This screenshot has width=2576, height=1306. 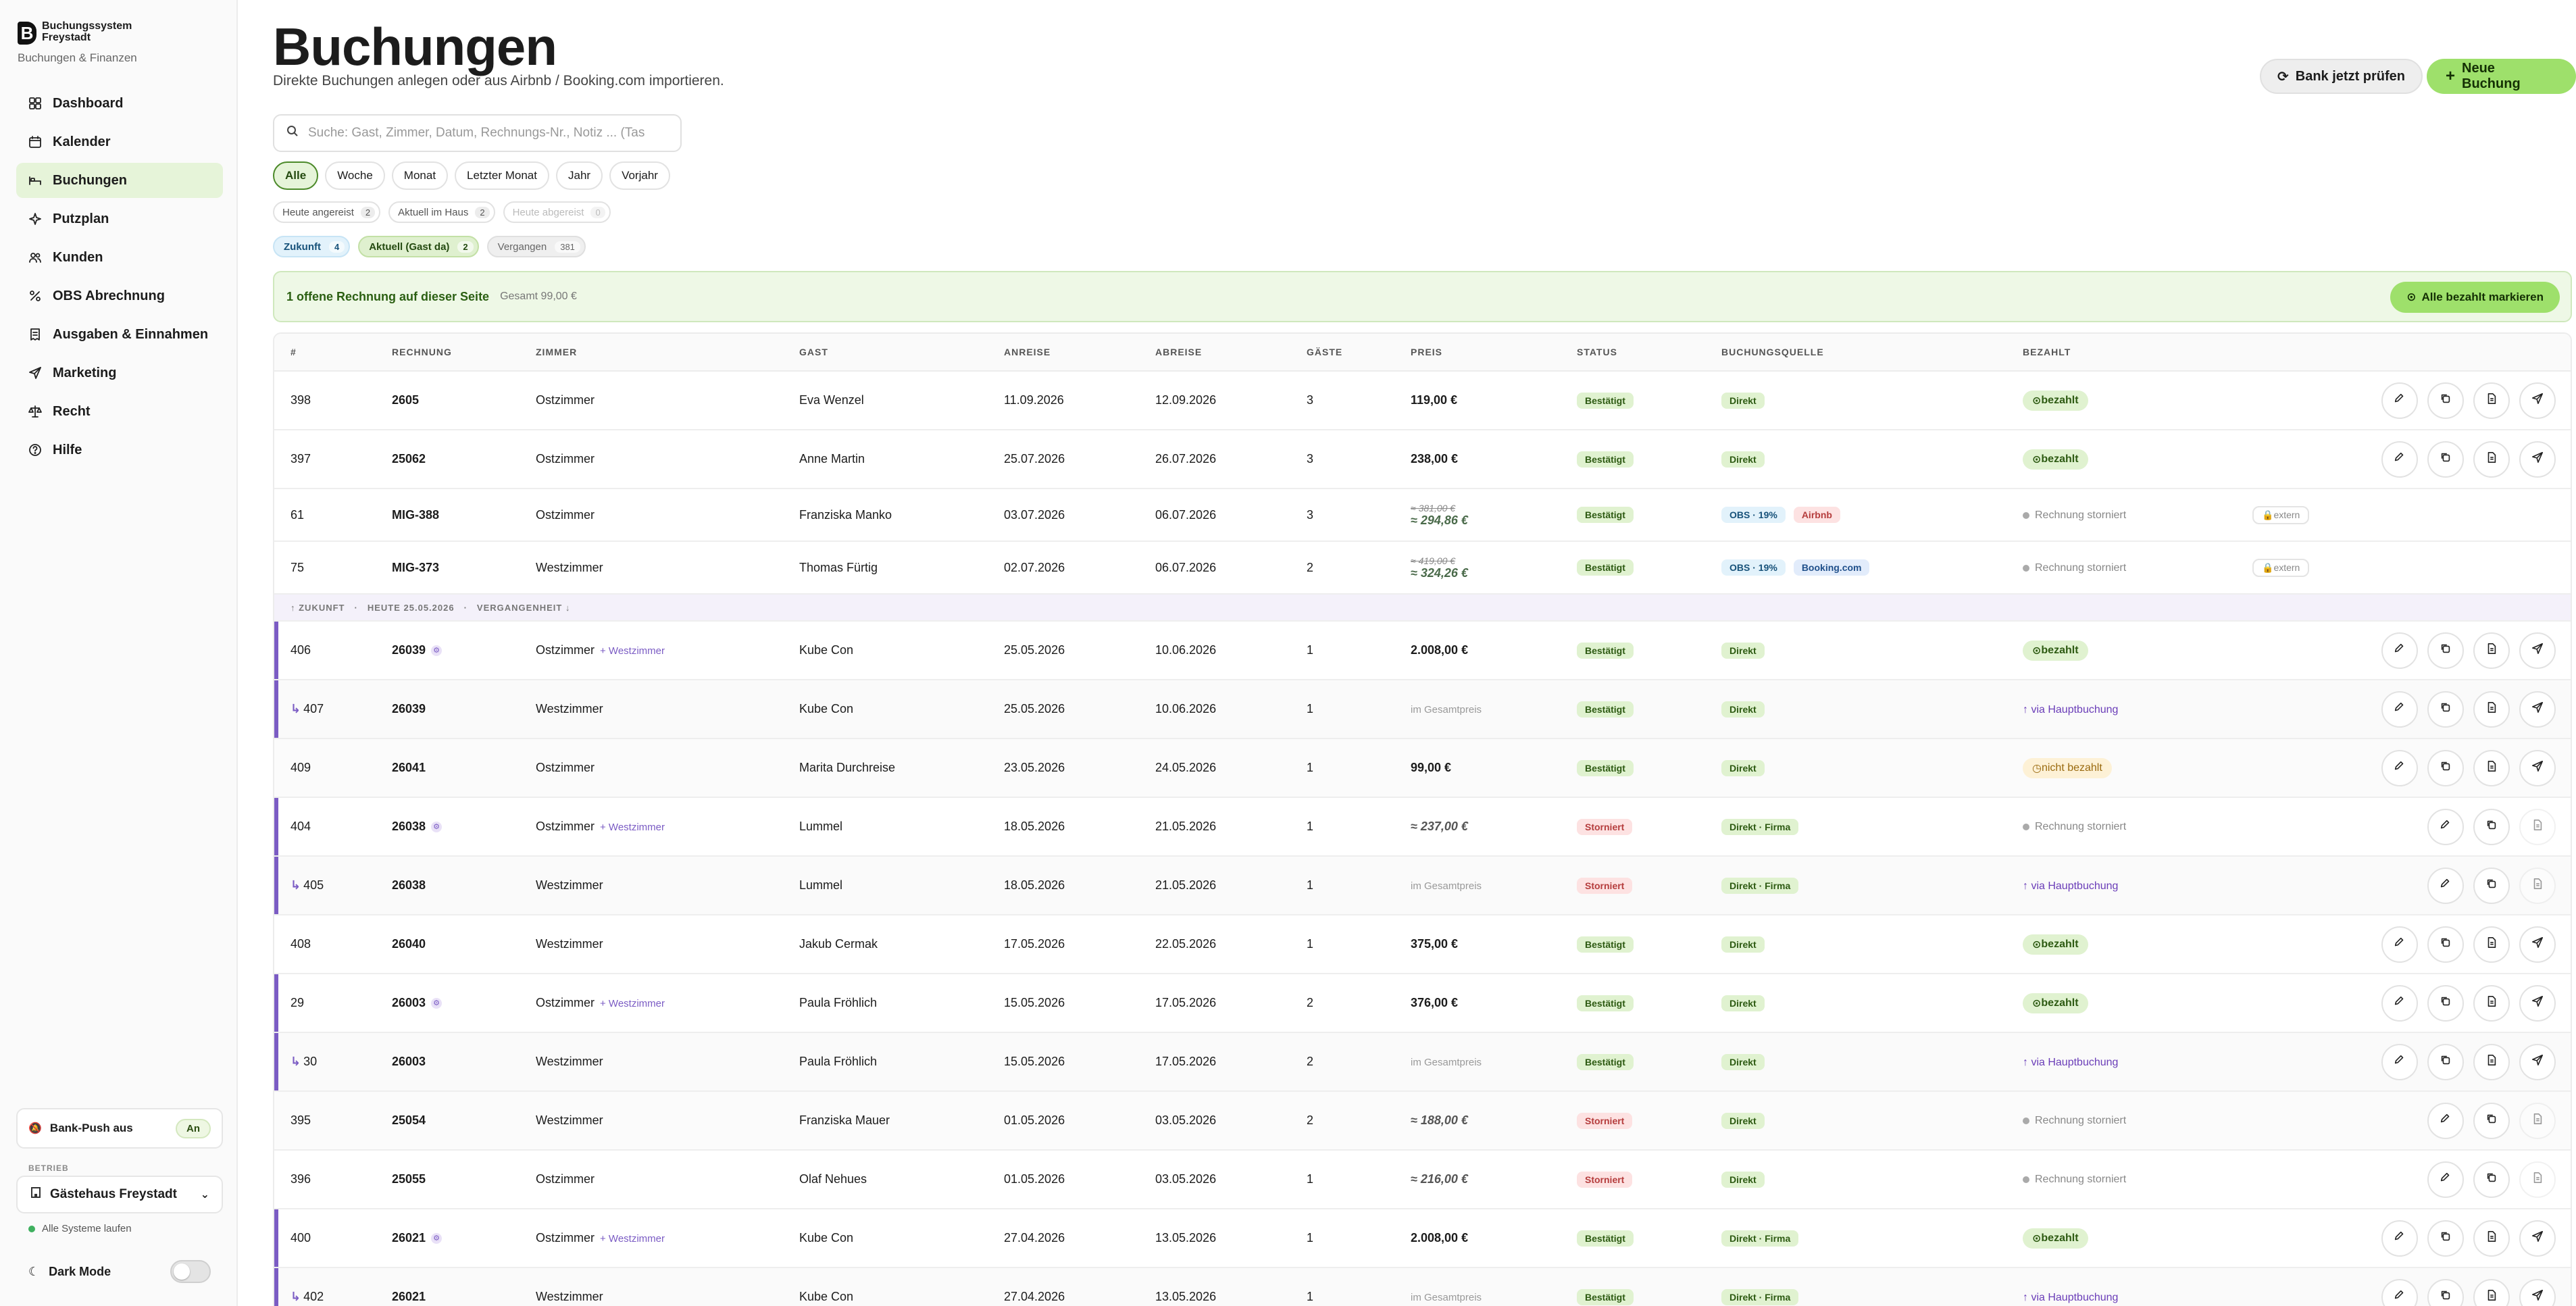 I want to click on betrieb-select: Gästehaus Freystadt ⌄, so click(x=119, y=1195).